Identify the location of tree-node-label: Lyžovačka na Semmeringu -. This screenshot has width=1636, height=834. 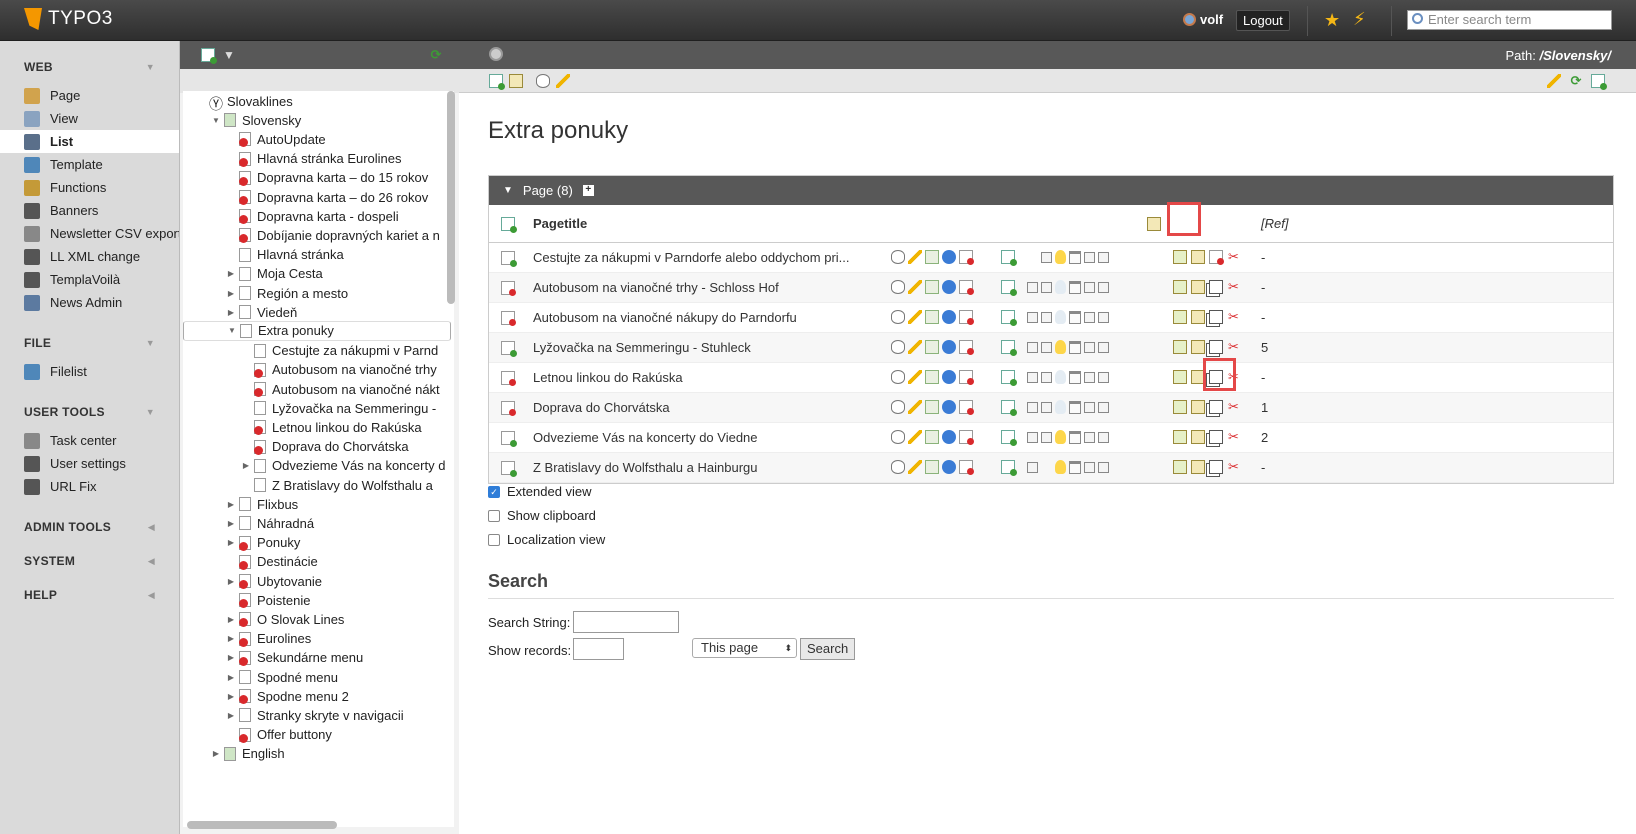
(354, 408).